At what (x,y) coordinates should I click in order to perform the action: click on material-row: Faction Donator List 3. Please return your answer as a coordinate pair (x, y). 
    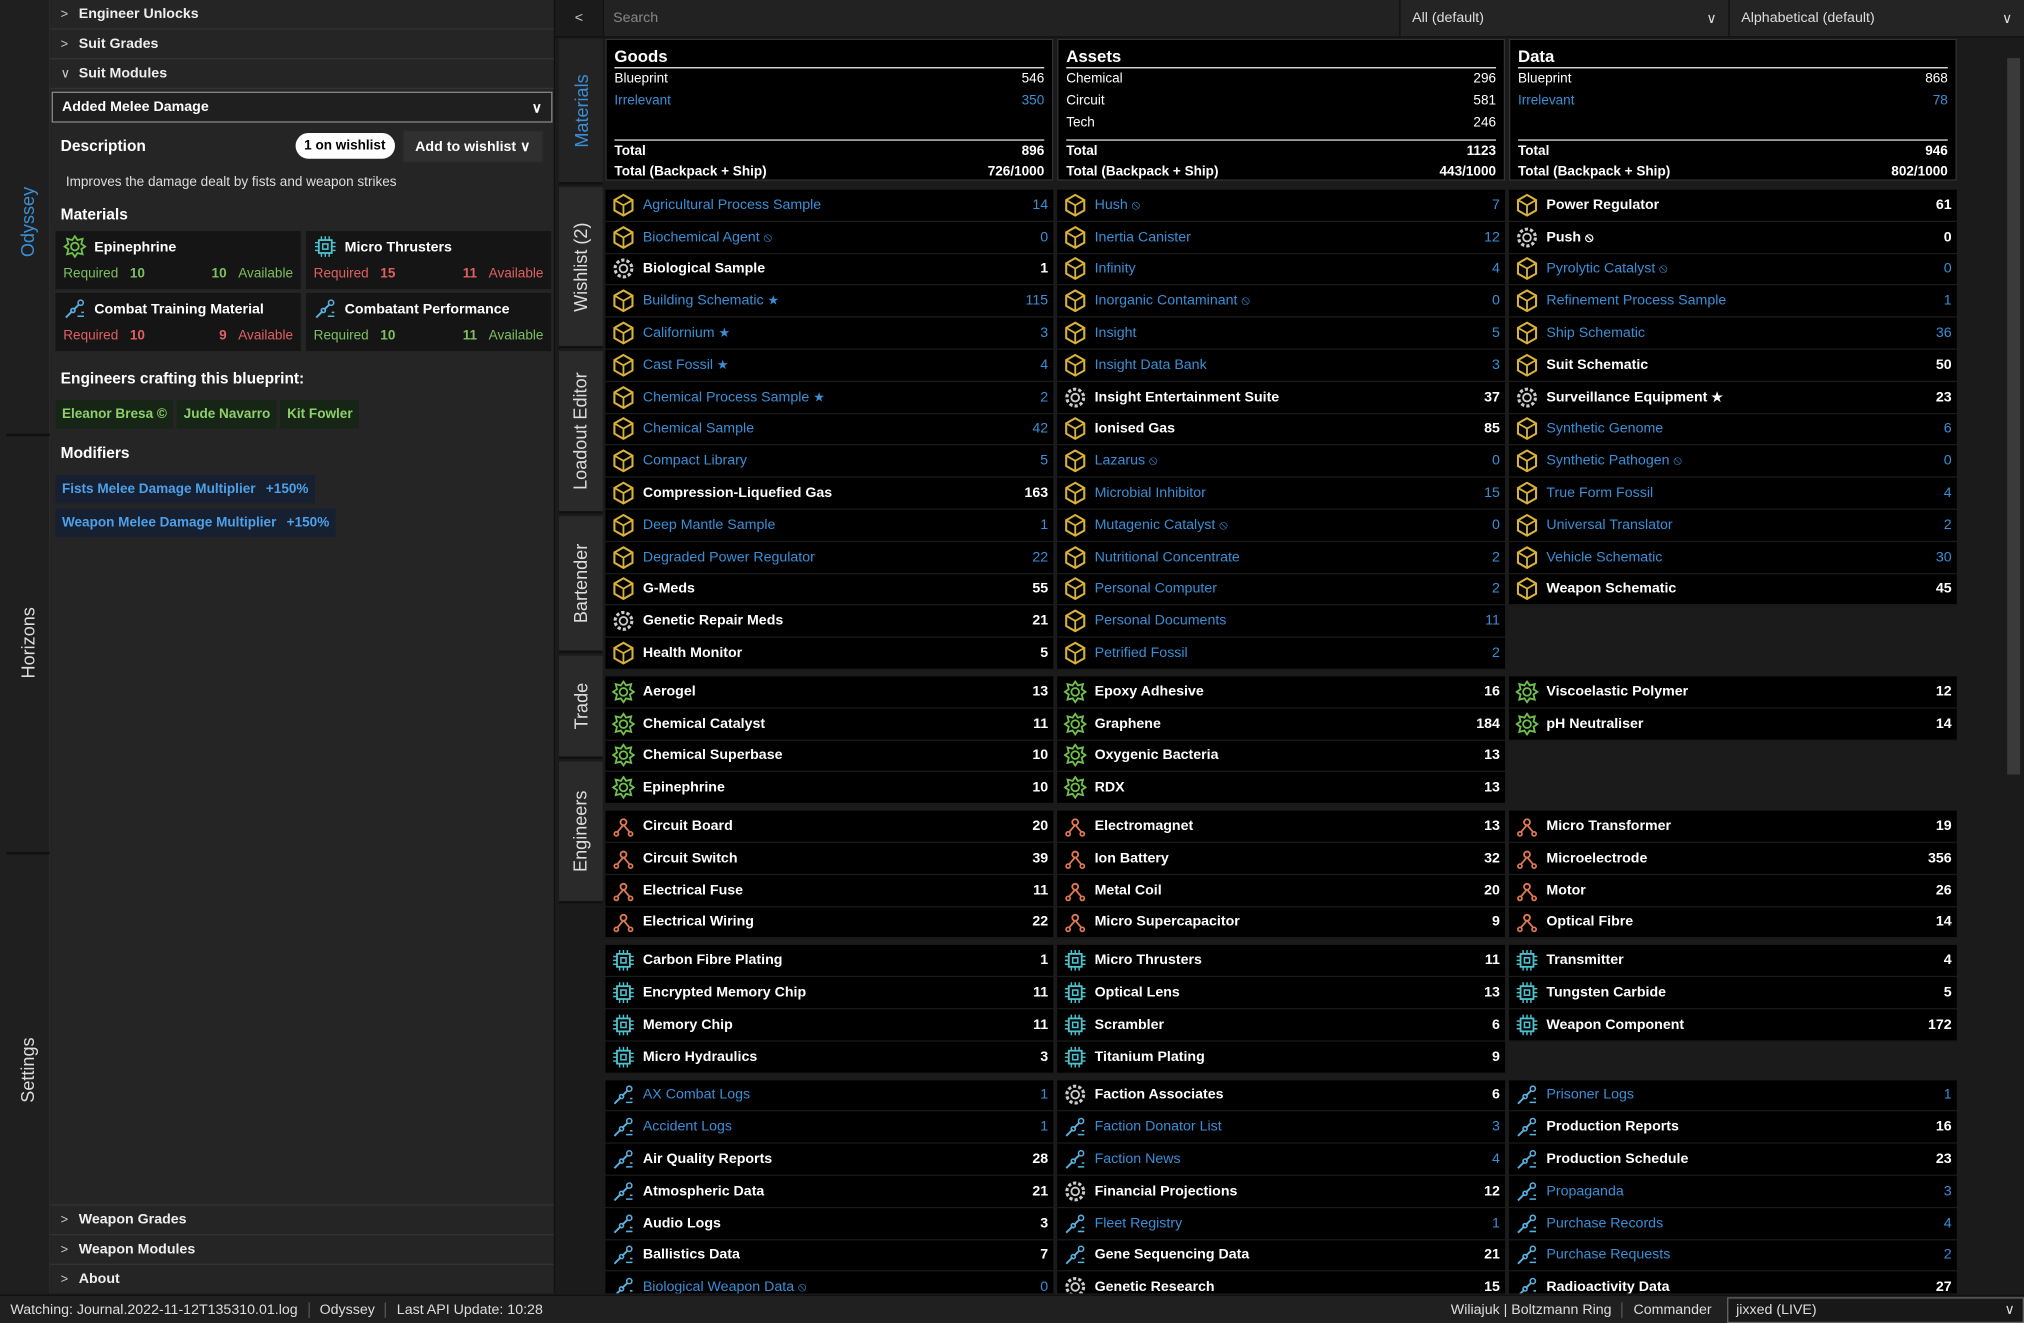
    Looking at the image, I should click on (1281, 1127).